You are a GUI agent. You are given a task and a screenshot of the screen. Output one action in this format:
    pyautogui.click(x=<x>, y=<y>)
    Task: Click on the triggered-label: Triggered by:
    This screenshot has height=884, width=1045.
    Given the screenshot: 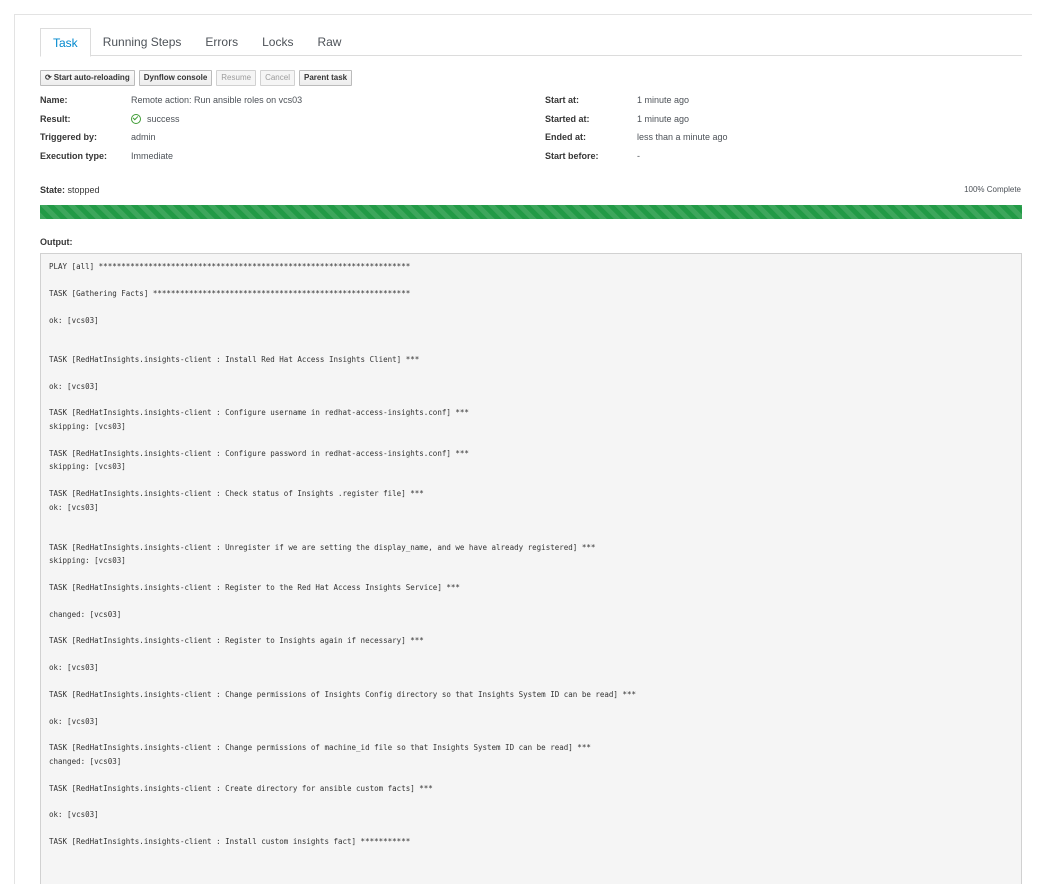 What is the action you would take?
    pyautogui.click(x=69, y=137)
    